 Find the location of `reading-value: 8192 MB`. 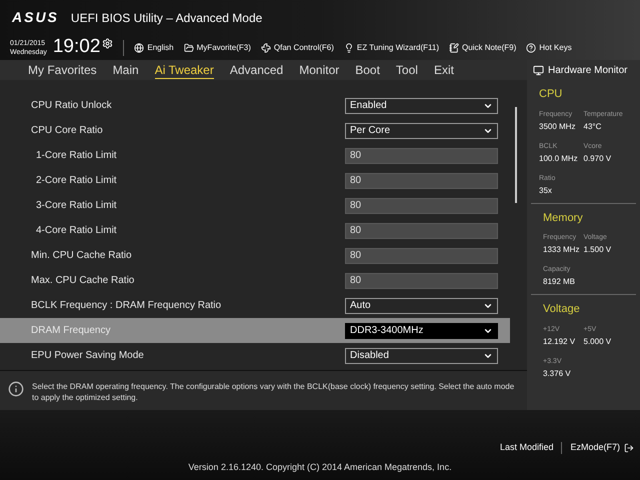

reading-value: 8192 MB is located at coordinates (559, 282).